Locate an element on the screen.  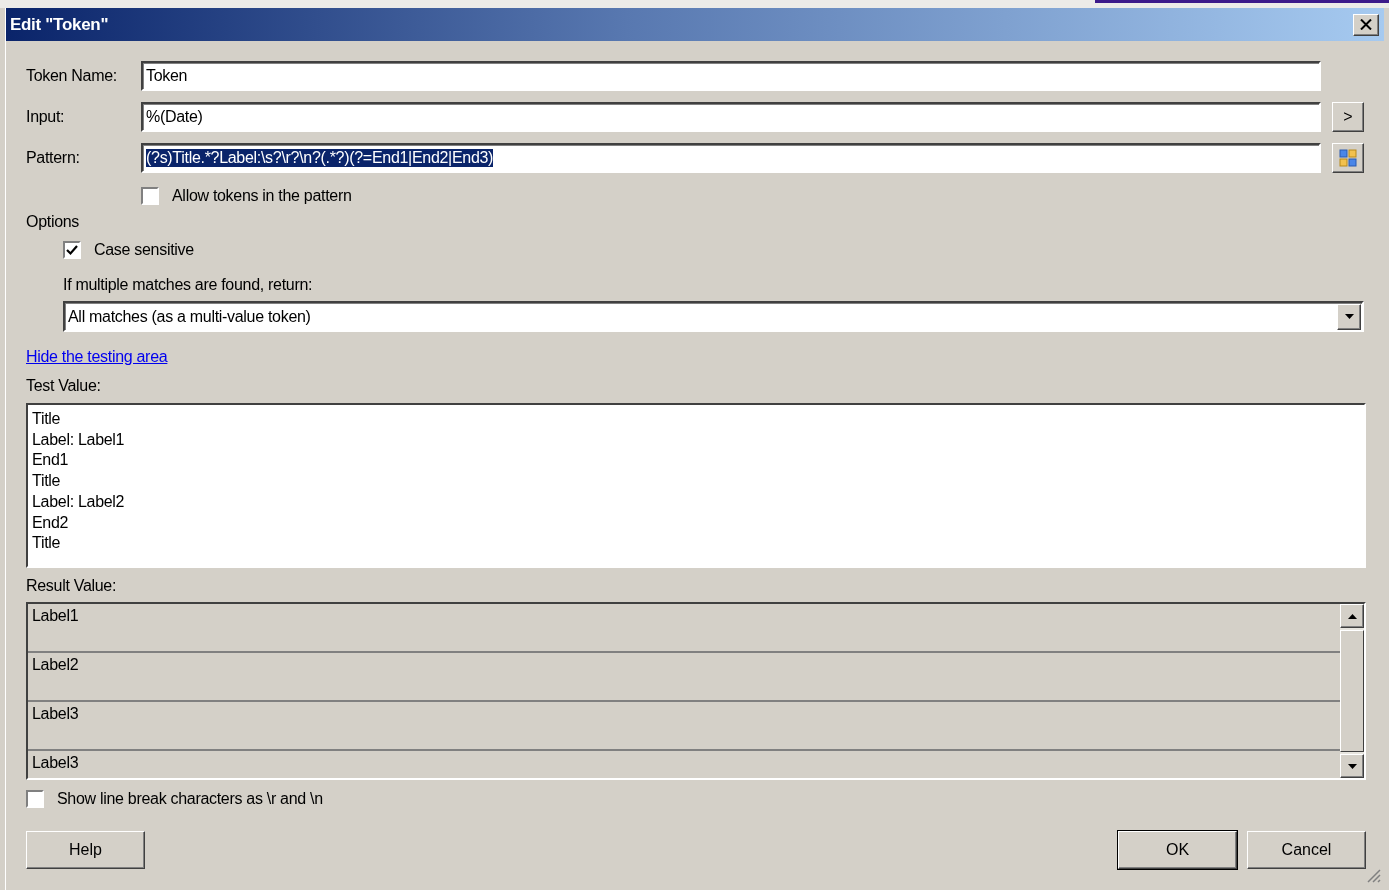
help-button: Help is located at coordinates (85, 850).